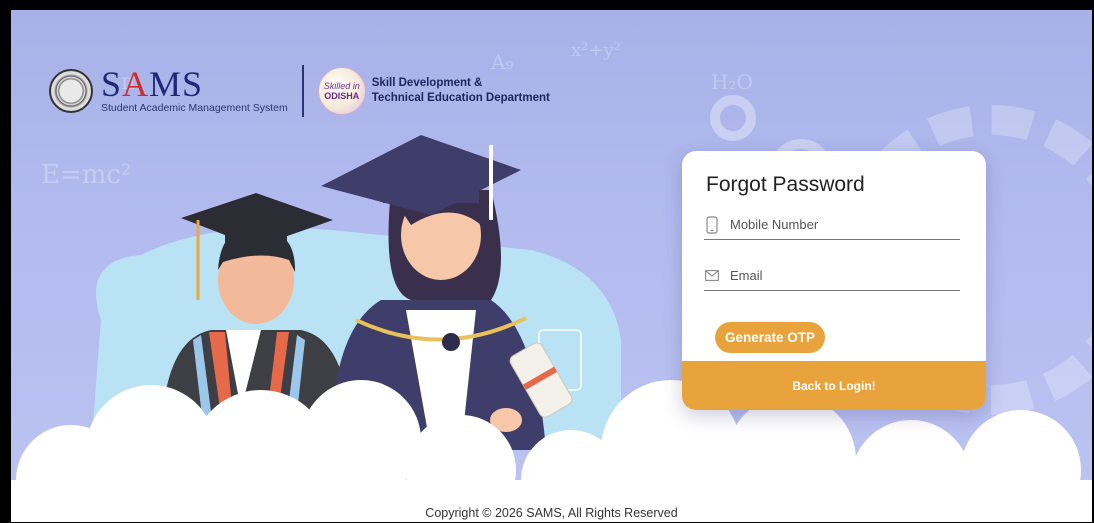 This screenshot has width=1094, height=523. I want to click on department-line-1: Skill Development &, so click(427, 83).